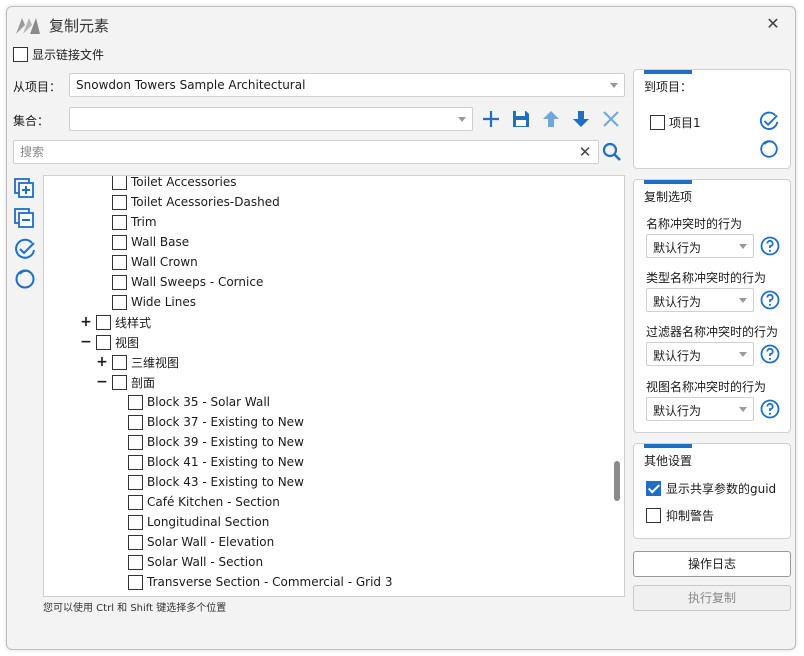 This screenshot has width=804, height=656. I want to click on search-icon, so click(612, 152).